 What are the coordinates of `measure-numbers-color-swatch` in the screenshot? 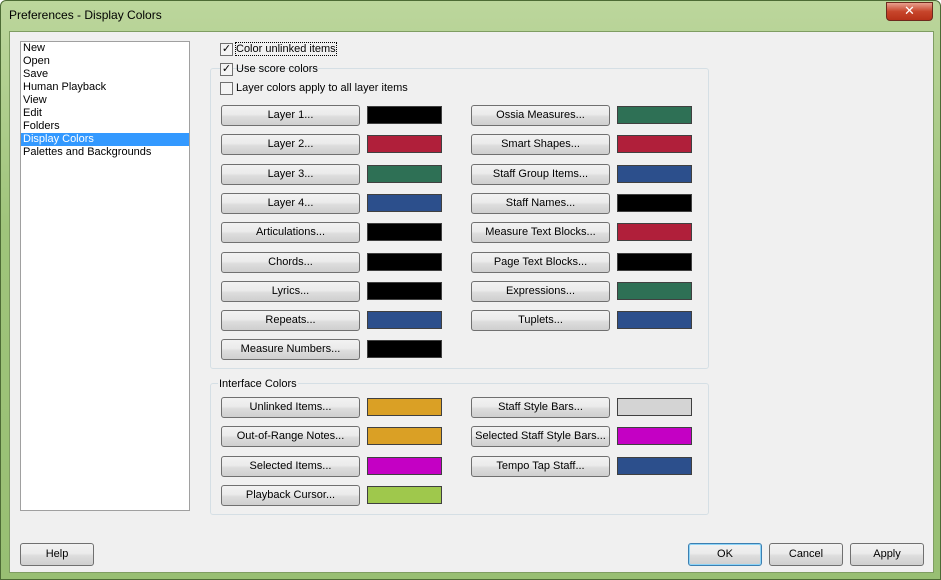 It's located at (404, 349).